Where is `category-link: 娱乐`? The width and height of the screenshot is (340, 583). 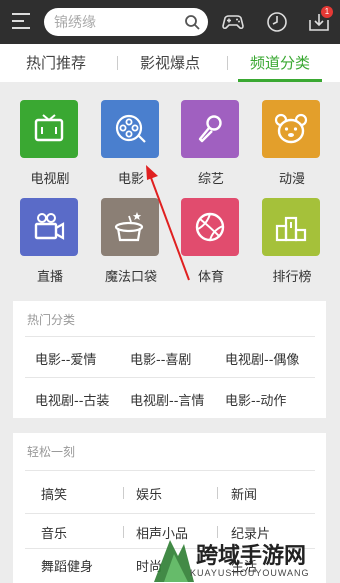 category-link: 娱乐 is located at coordinates (149, 493).